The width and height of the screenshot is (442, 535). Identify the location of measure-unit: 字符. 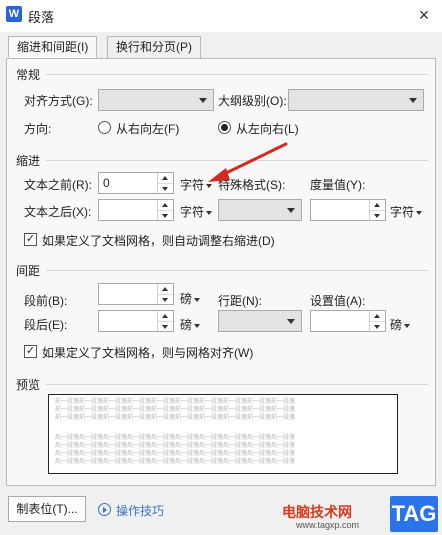
(406, 211).